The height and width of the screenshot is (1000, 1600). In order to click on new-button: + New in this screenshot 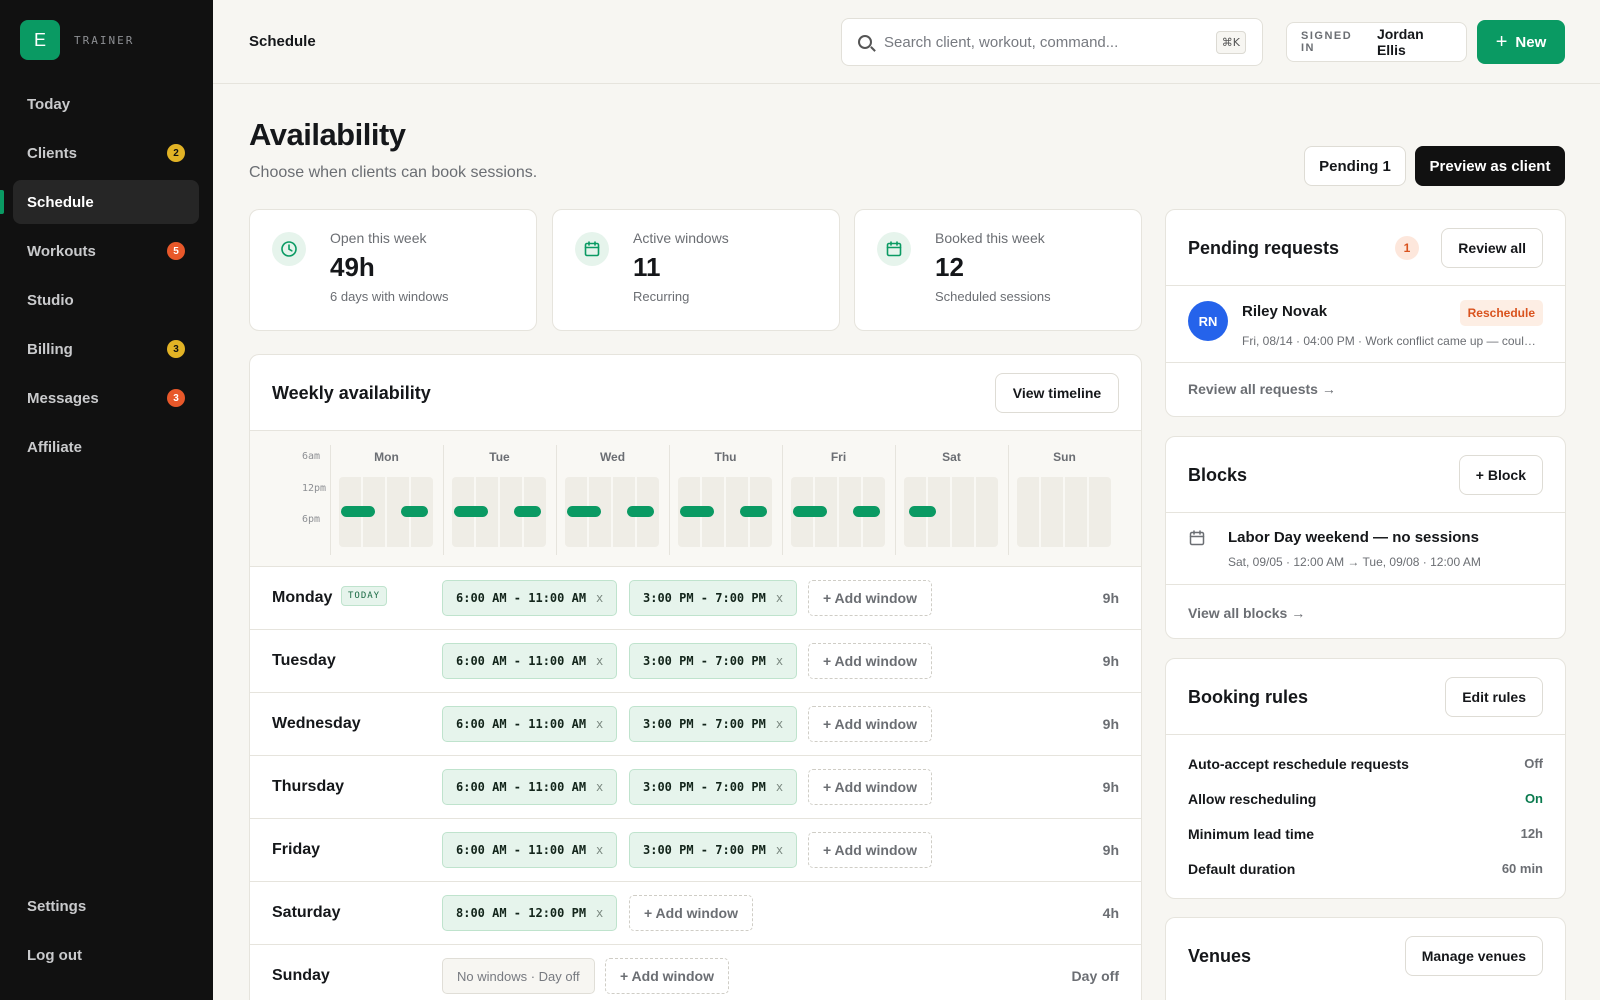, I will do `click(1521, 42)`.